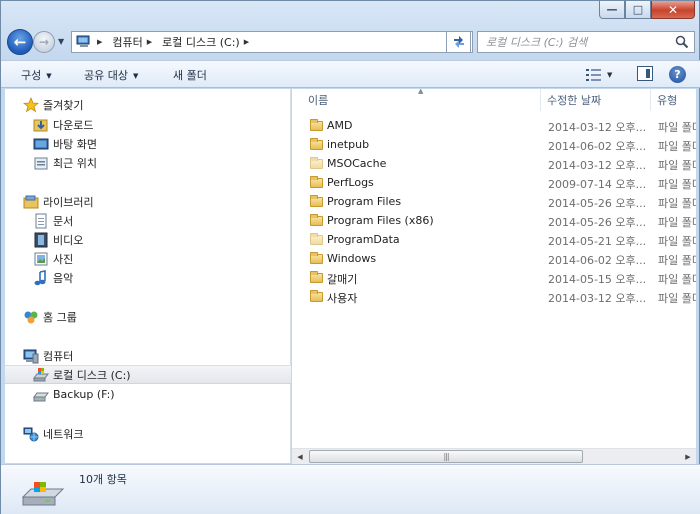 The height and width of the screenshot is (514, 700). Describe the element at coordinates (350, 489) in the screenshot. I see `details-pane: 10개 항목` at that location.